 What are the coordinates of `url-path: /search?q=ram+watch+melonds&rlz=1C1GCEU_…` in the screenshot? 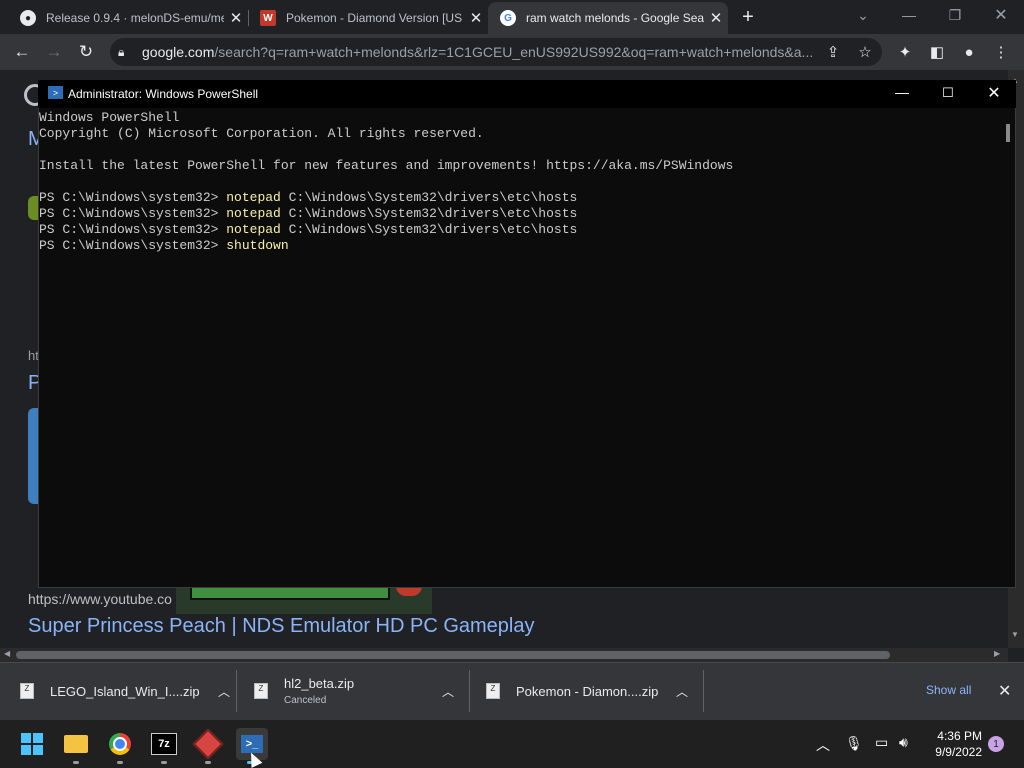 It's located at (514, 52).